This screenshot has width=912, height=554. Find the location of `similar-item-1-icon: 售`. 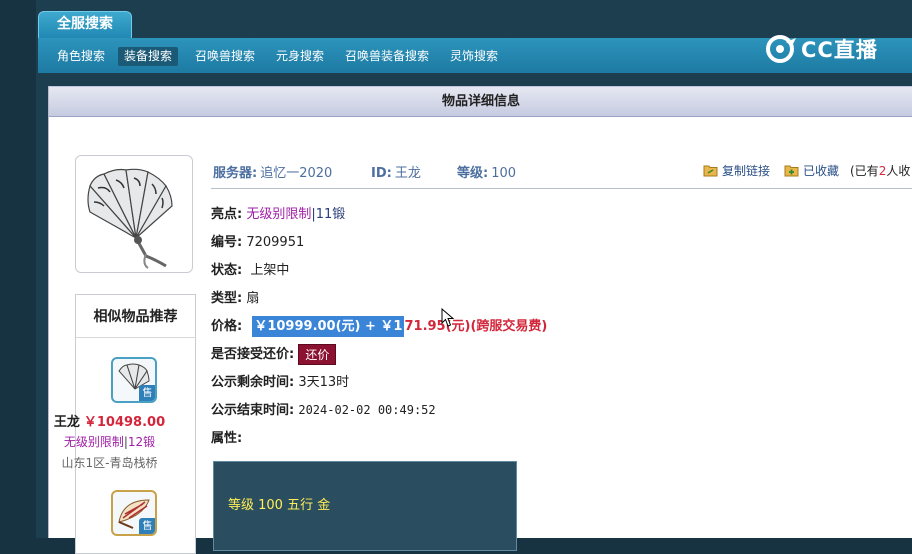

similar-item-1-icon: 售 is located at coordinates (134, 380).